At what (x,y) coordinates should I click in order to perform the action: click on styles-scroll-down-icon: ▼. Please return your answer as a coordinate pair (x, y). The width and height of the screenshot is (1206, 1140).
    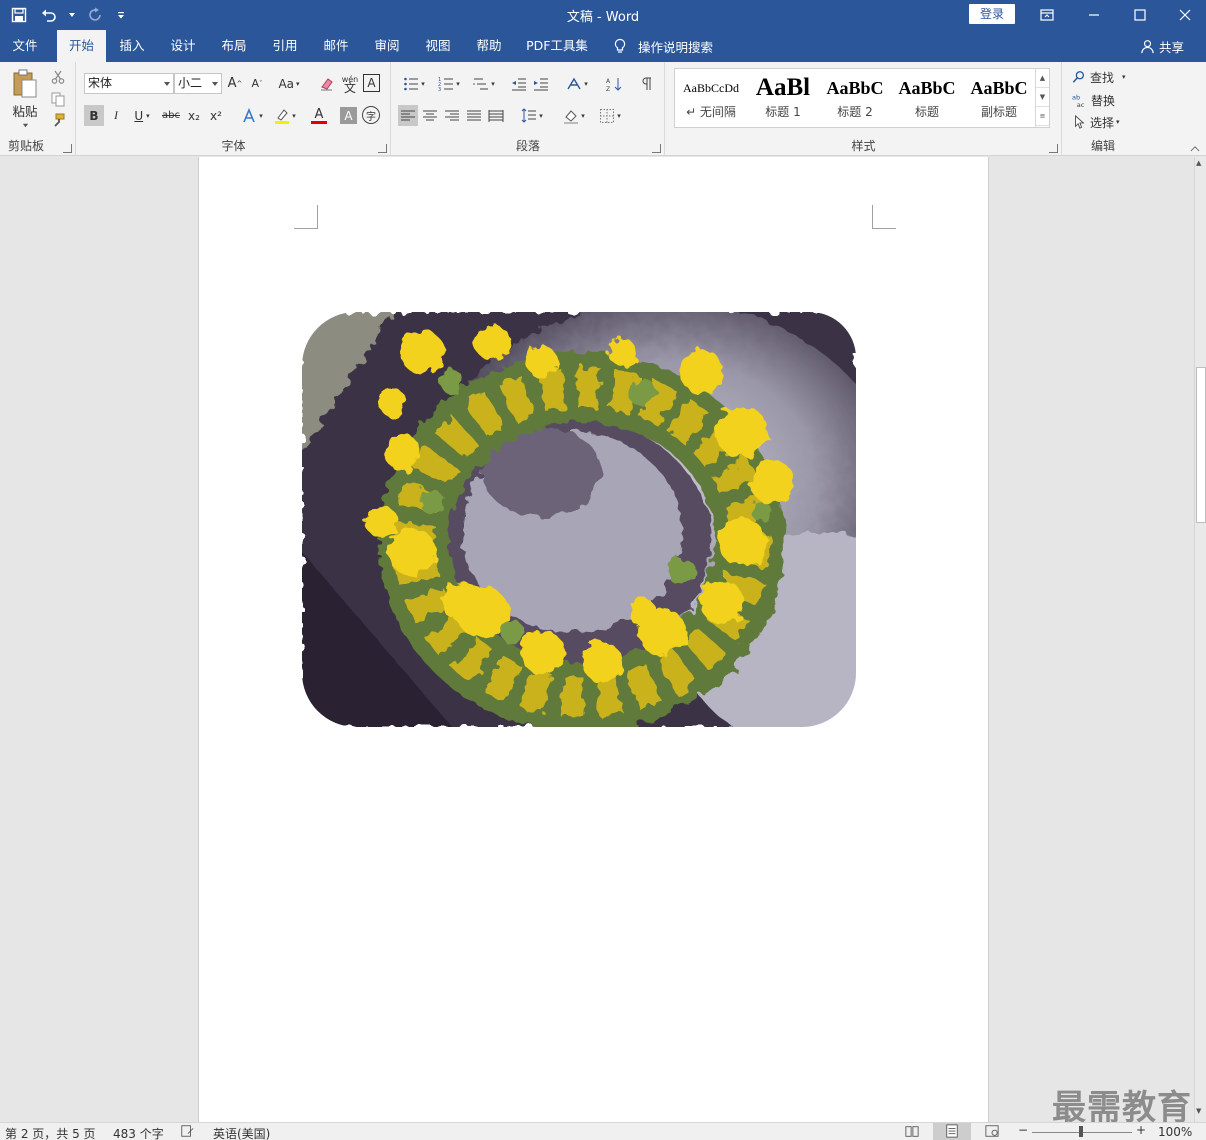
    Looking at the image, I should click on (1042, 97).